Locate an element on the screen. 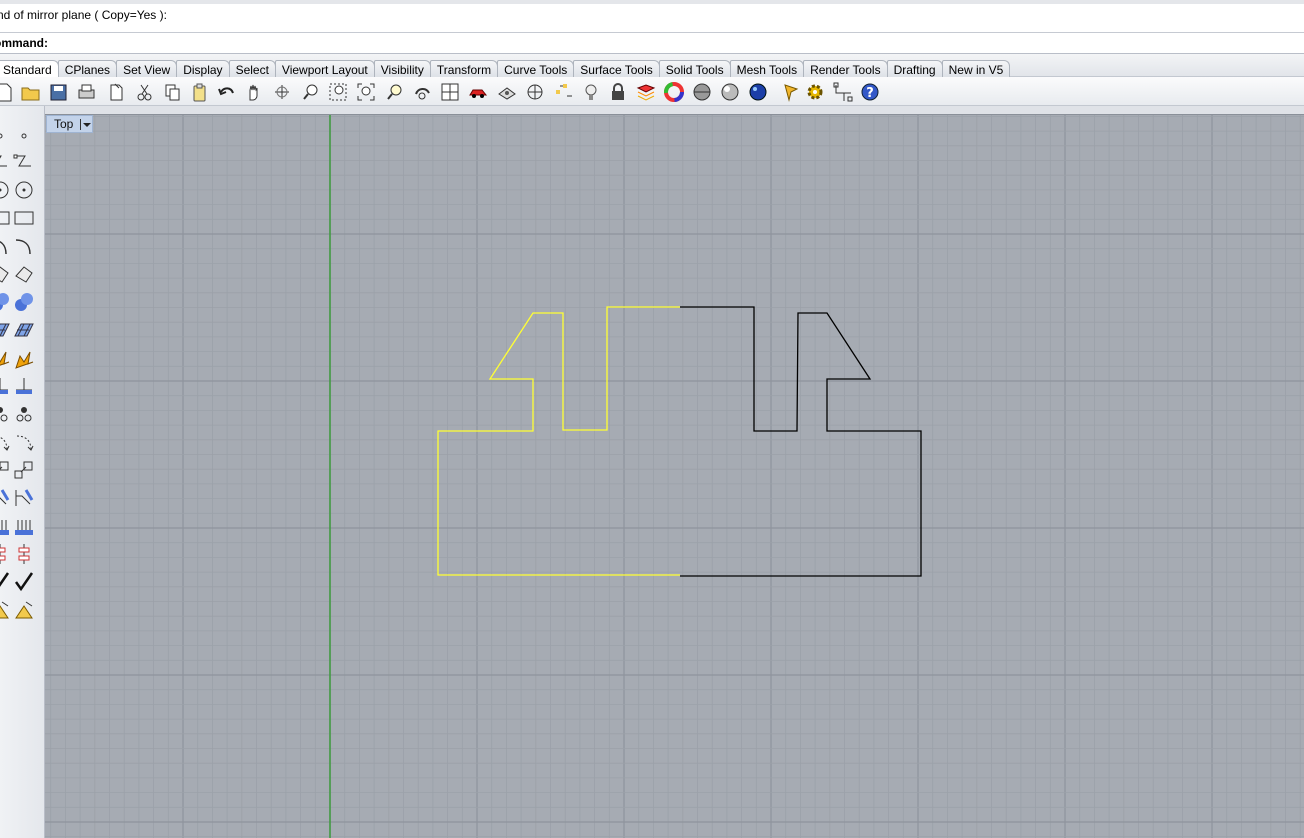 The height and width of the screenshot is (838, 1304). zoom-window-icon is located at coordinates (337, 91).